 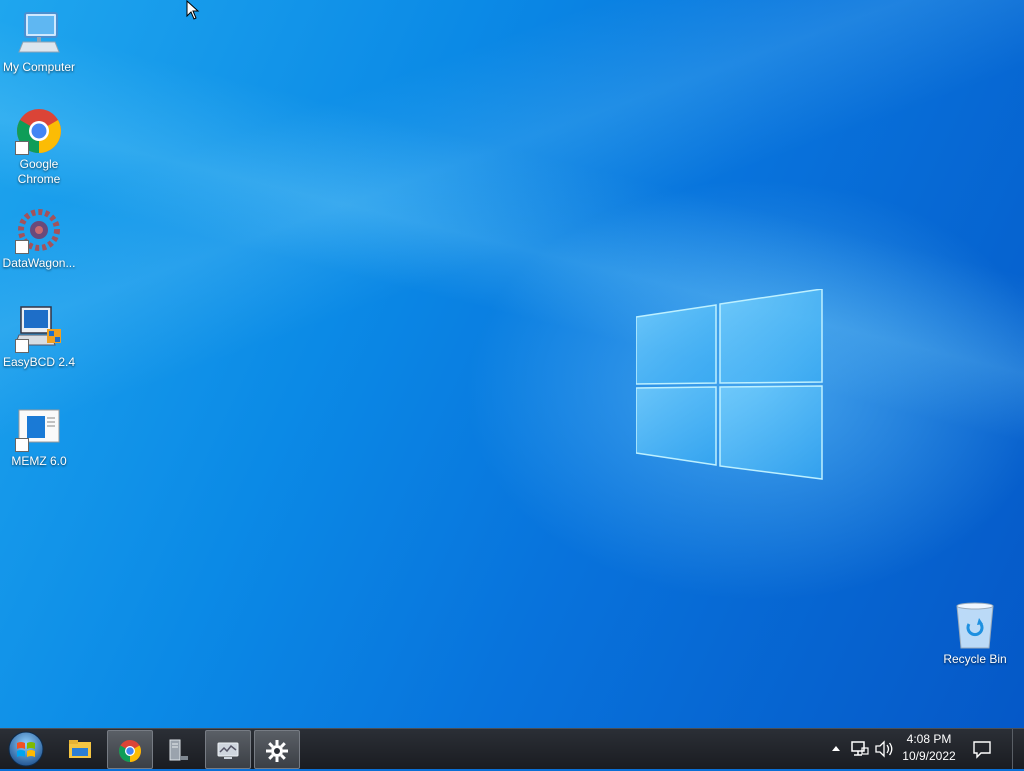 I want to click on taskbar-server-button, so click(x=178, y=748).